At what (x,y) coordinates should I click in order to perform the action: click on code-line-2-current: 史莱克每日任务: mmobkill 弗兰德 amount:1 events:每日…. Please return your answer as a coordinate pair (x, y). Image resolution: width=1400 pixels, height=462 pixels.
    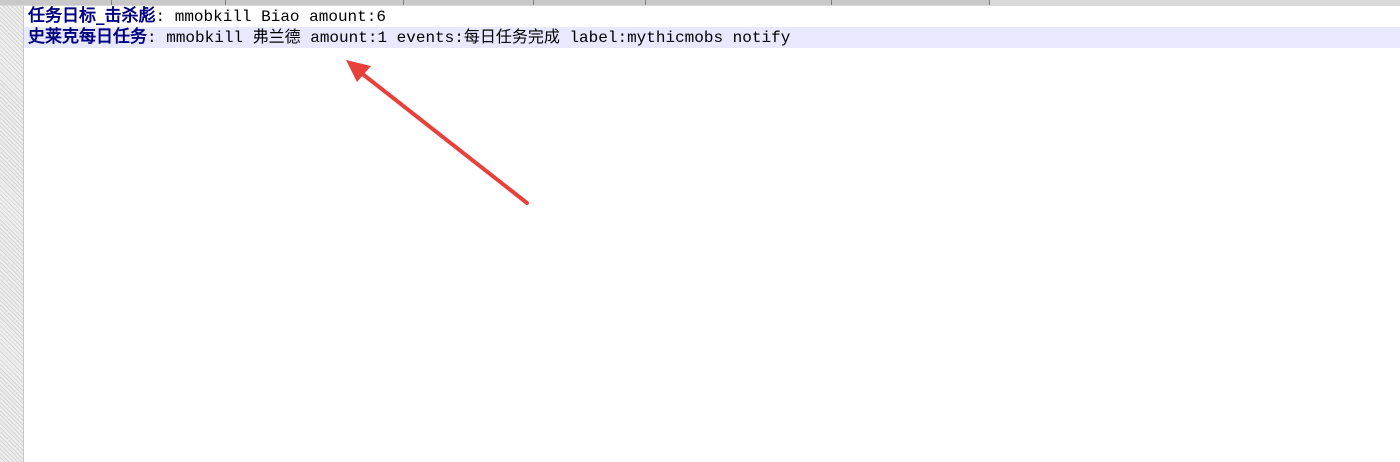
    Looking at the image, I should click on (712, 37).